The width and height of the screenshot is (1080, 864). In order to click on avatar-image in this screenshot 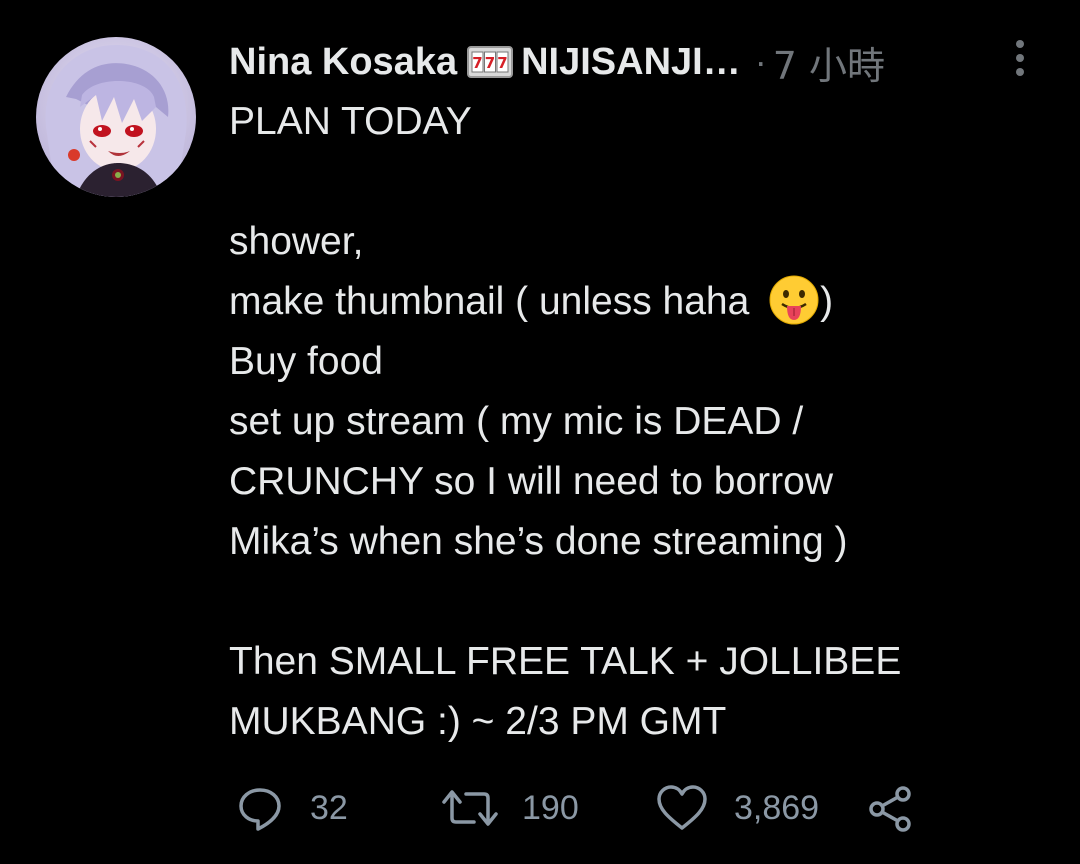, I will do `click(116, 117)`.